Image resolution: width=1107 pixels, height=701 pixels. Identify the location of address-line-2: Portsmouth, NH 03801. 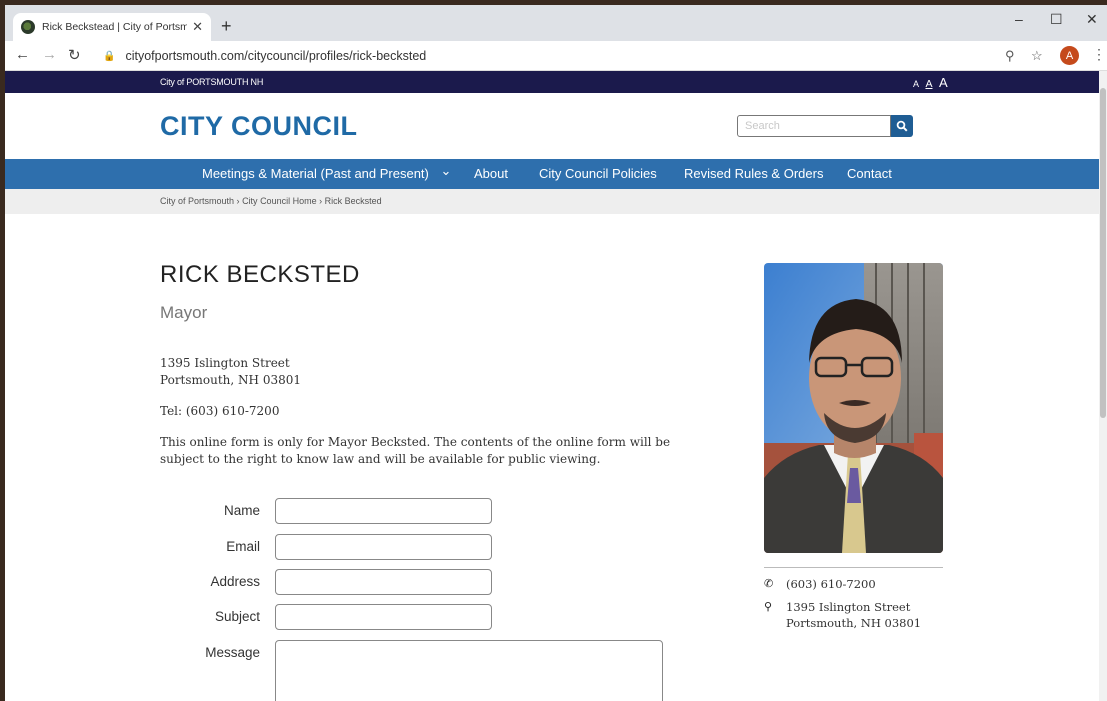
(230, 380).